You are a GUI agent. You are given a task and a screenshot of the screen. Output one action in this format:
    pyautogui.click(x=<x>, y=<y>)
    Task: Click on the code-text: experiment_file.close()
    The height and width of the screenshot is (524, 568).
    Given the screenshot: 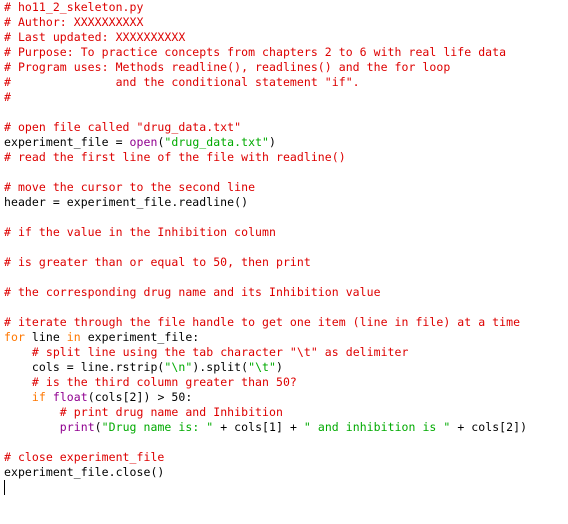 What is the action you would take?
    pyautogui.click(x=84, y=472)
    